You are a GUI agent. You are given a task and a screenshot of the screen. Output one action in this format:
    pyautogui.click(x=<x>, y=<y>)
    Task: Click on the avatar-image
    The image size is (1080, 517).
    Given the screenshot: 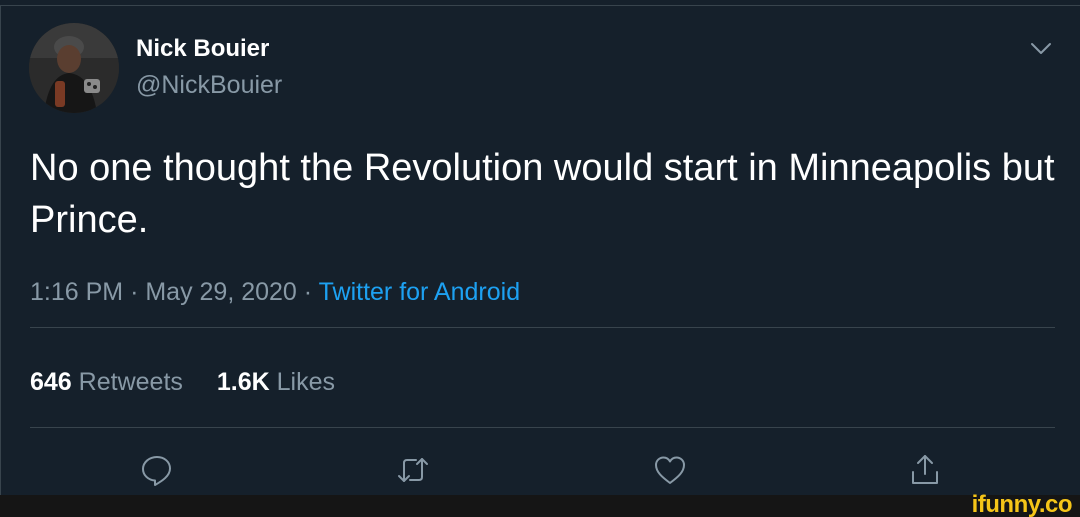 What is the action you would take?
    pyautogui.click(x=74, y=68)
    